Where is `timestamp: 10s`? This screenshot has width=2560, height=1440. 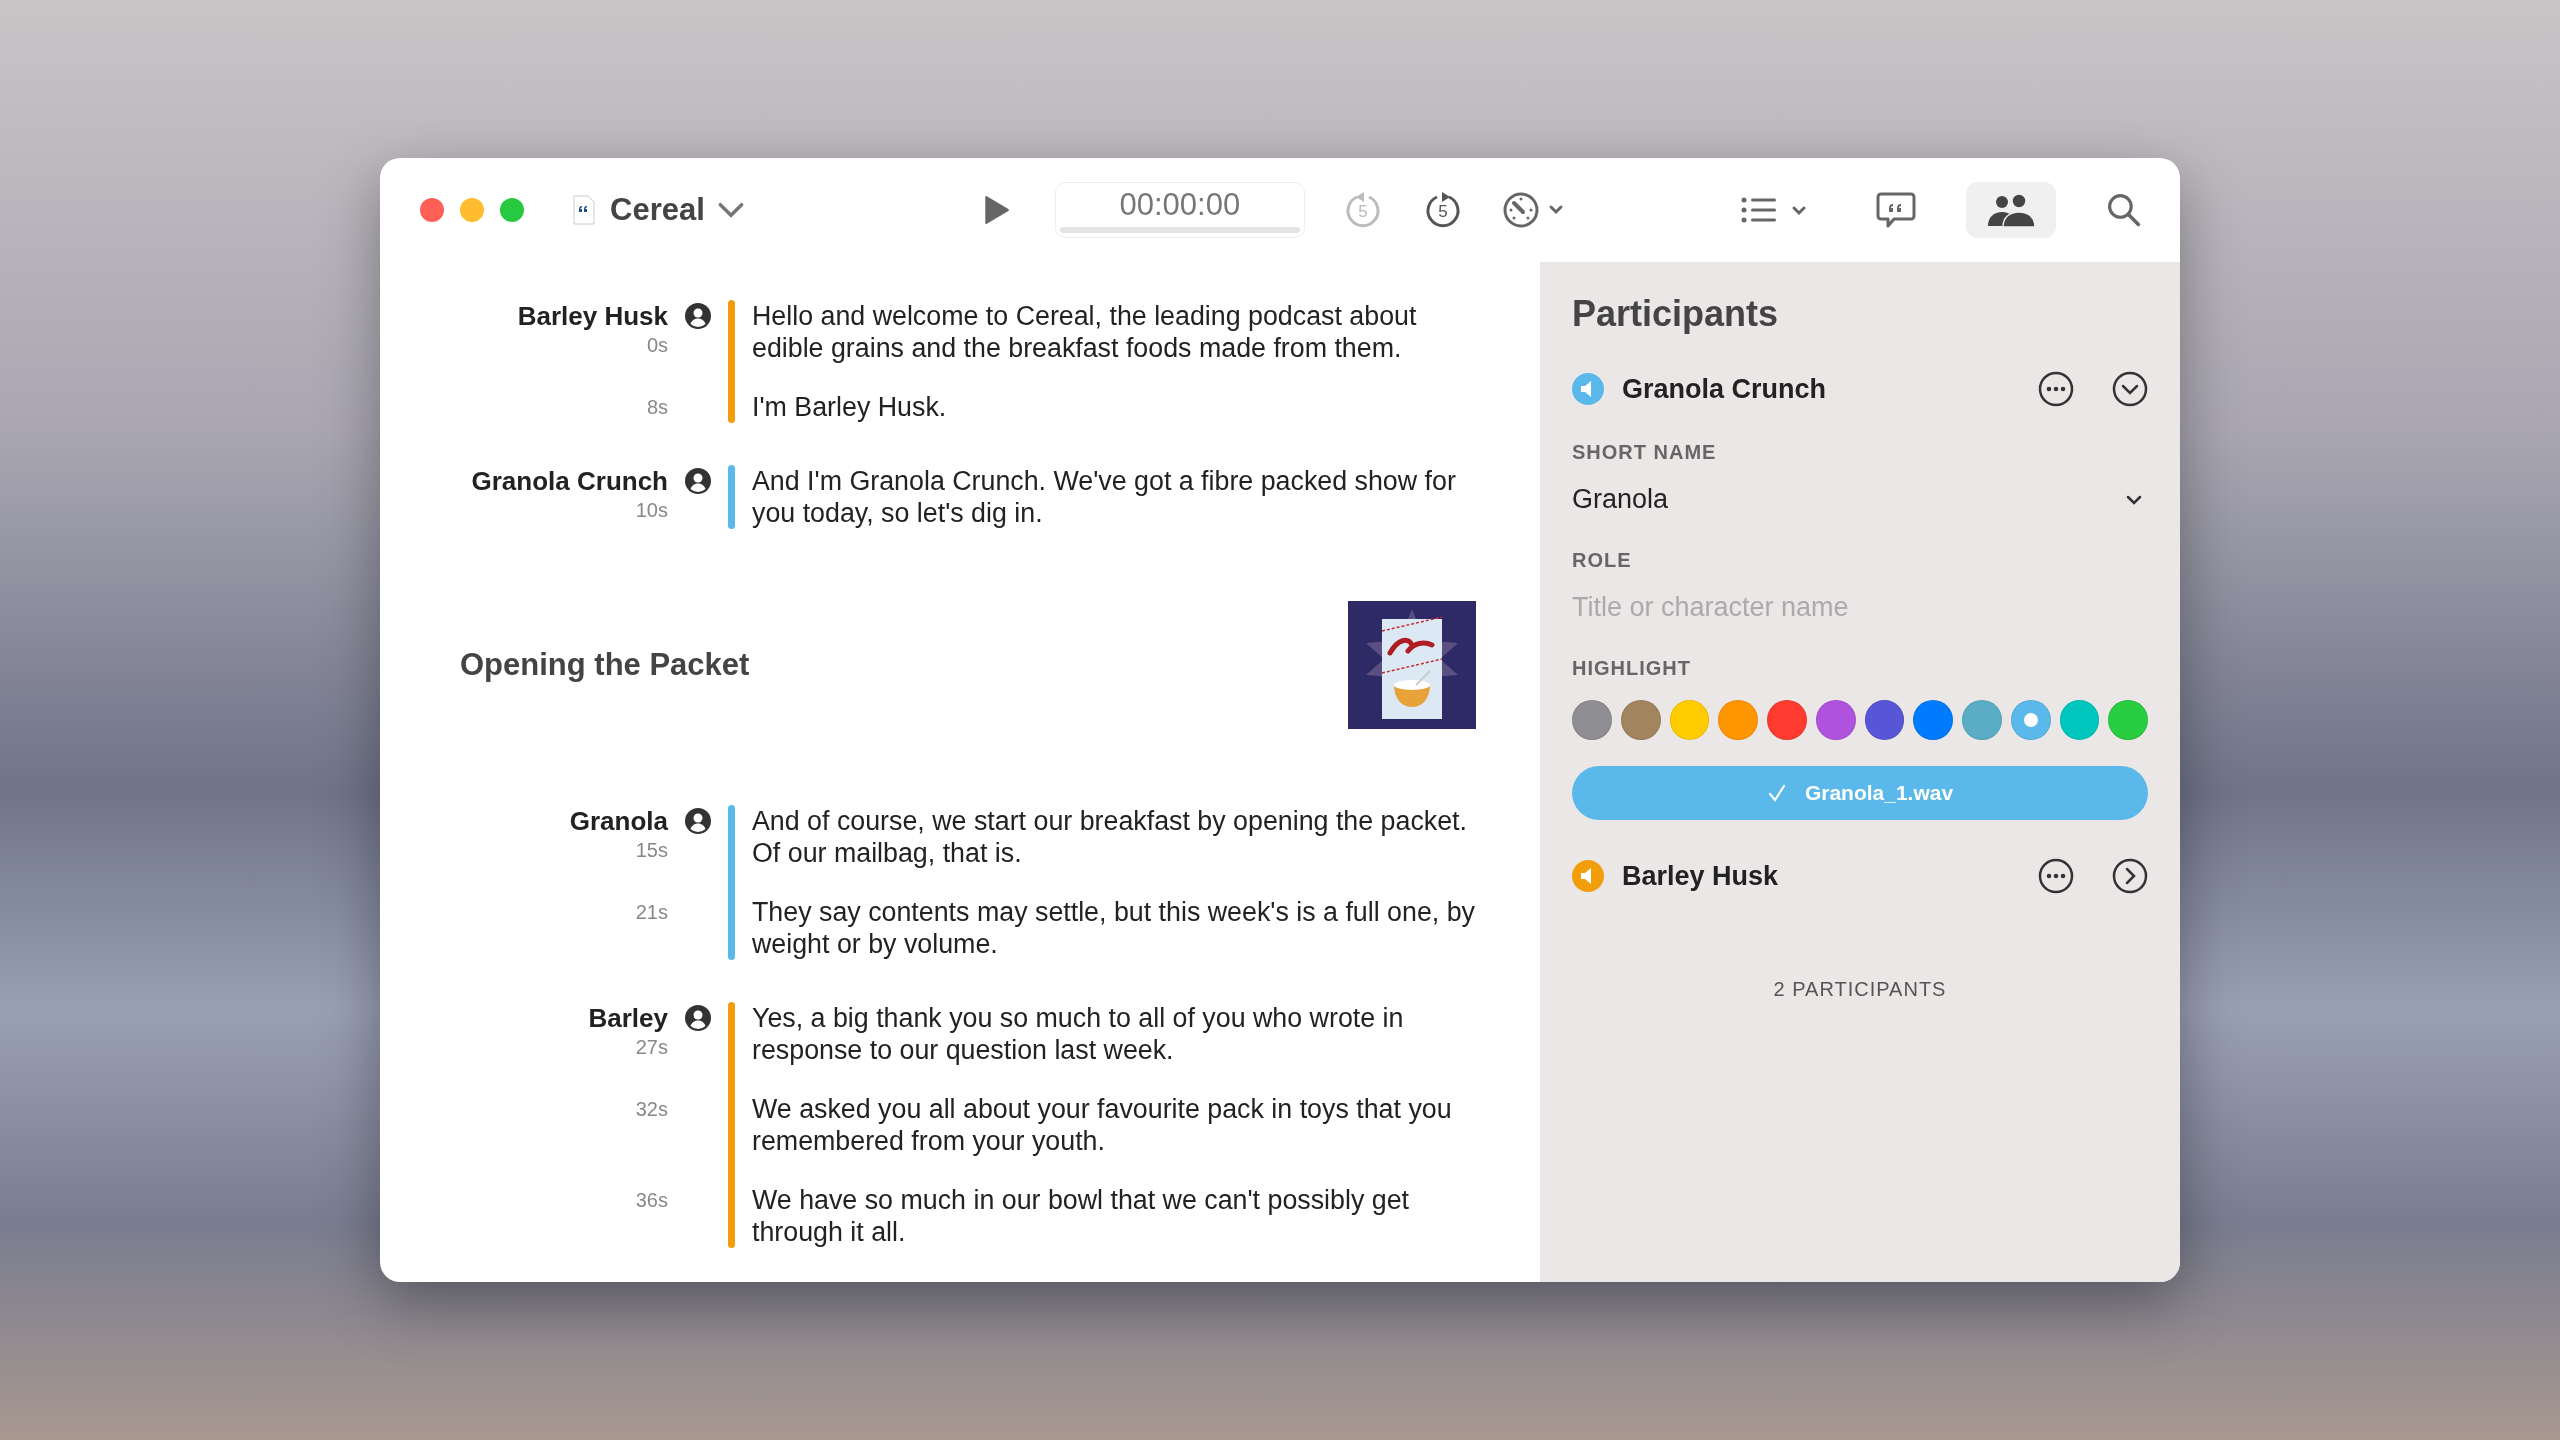 timestamp: 10s is located at coordinates (651, 510).